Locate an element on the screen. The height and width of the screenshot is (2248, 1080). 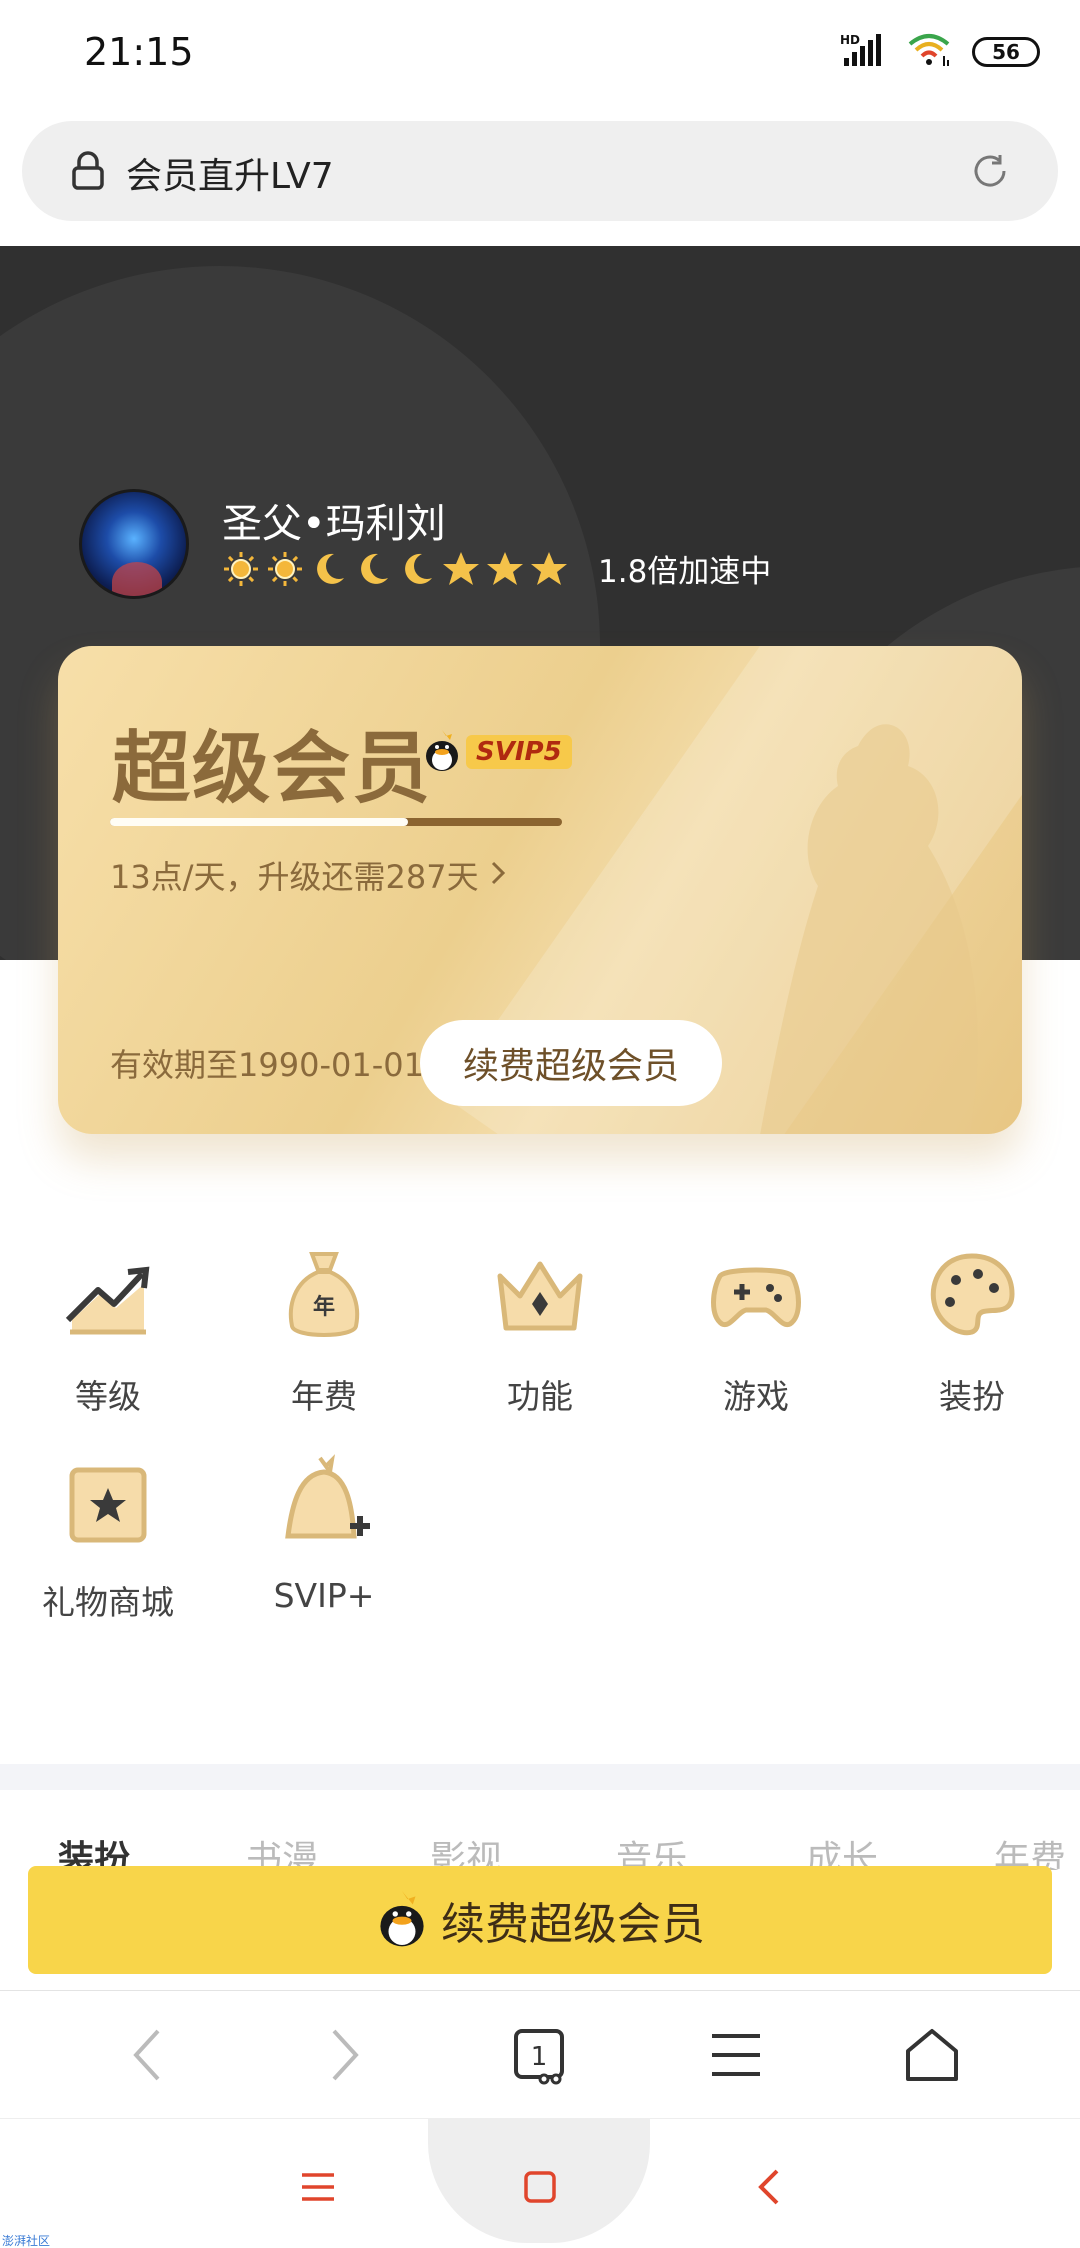
upgrade-info: 13点/天，升级还需287天 is located at coordinates (308, 875).